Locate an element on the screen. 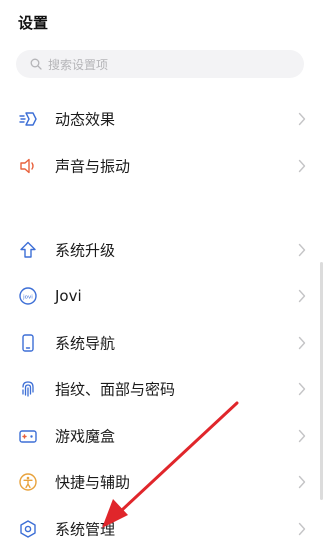 The width and height of the screenshot is (324, 552). fingerprint-icon is located at coordinates (28, 389).